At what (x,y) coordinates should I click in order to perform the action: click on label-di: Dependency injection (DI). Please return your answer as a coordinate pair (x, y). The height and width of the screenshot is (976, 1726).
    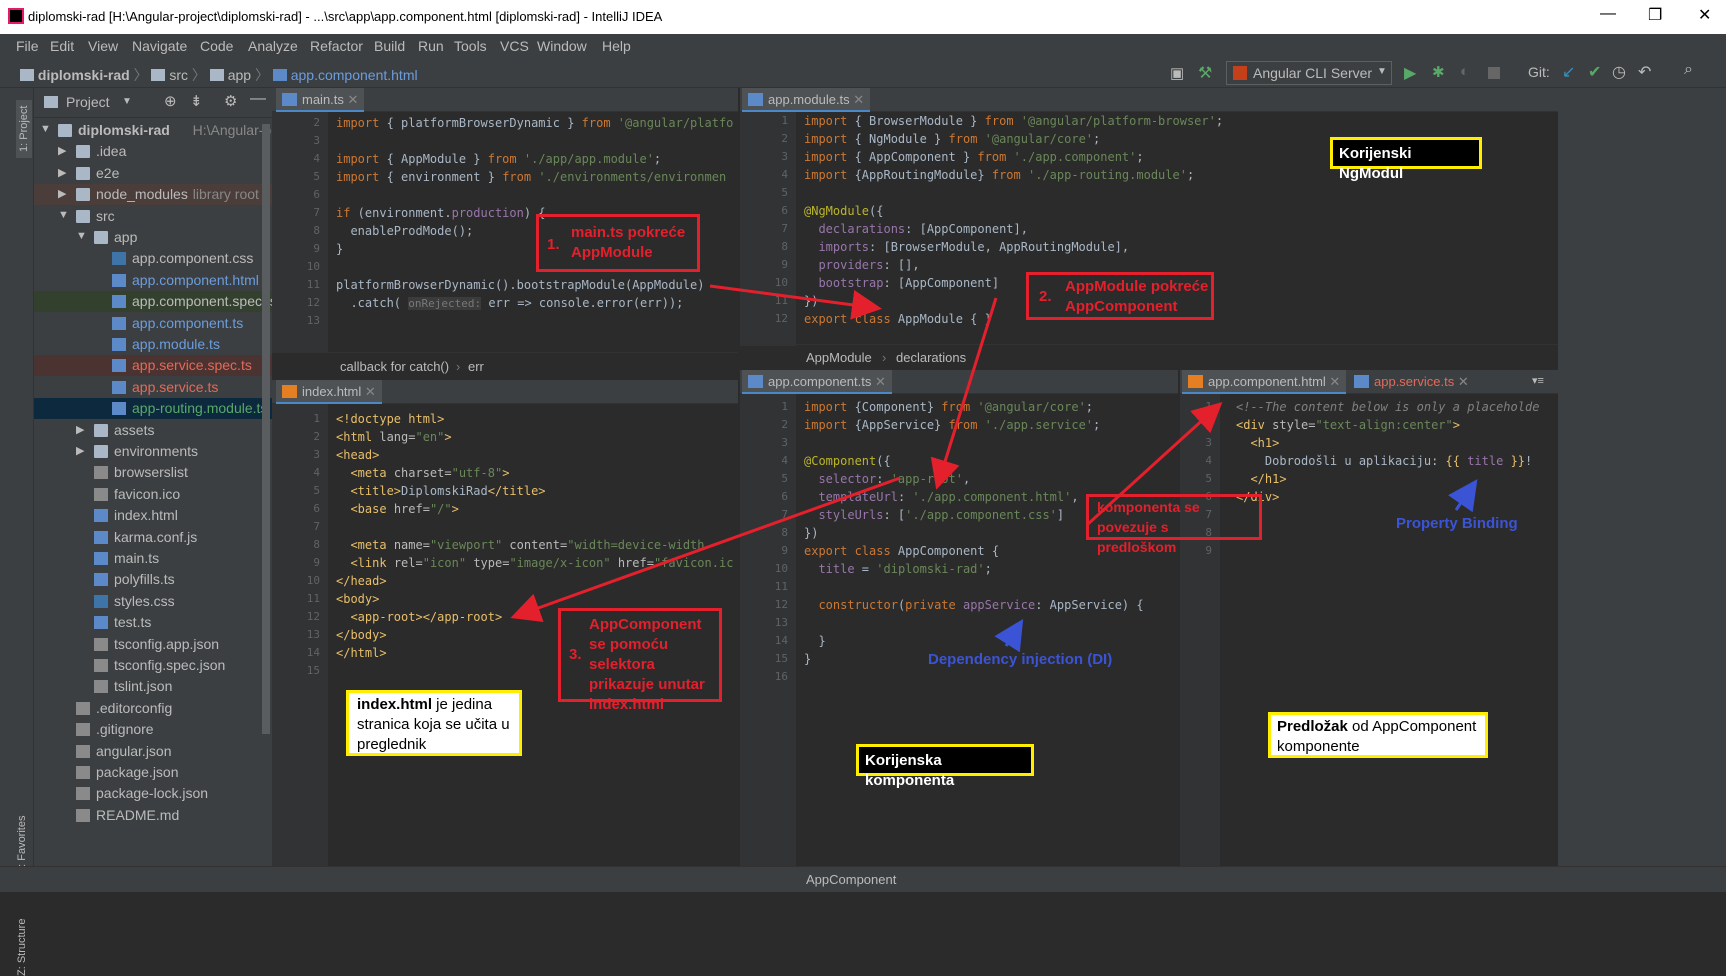
    Looking at the image, I should click on (1020, 659).